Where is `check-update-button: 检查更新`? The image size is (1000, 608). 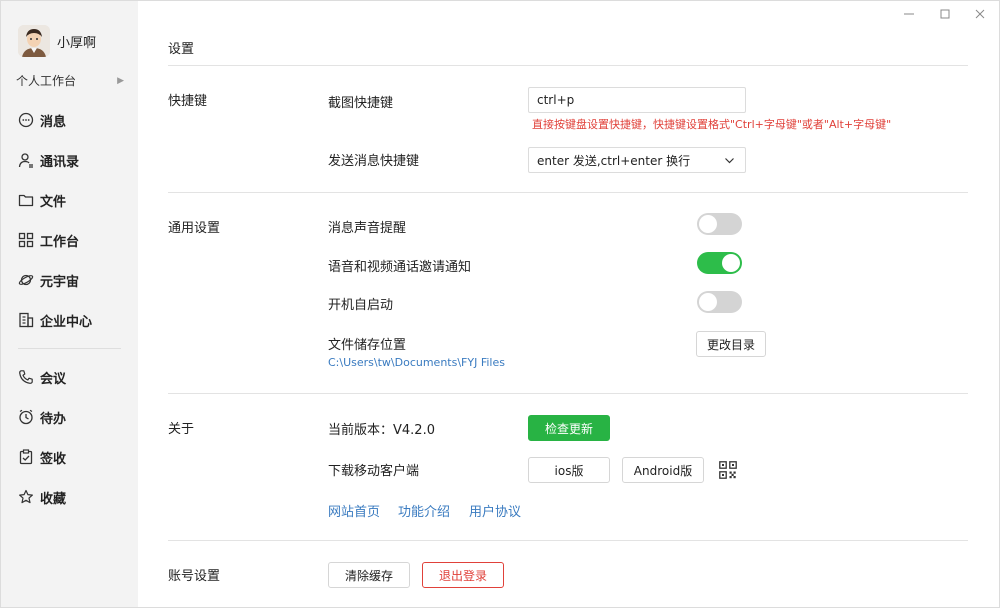
check-update-button: 检查更新 is located at coordinates (569, 428).